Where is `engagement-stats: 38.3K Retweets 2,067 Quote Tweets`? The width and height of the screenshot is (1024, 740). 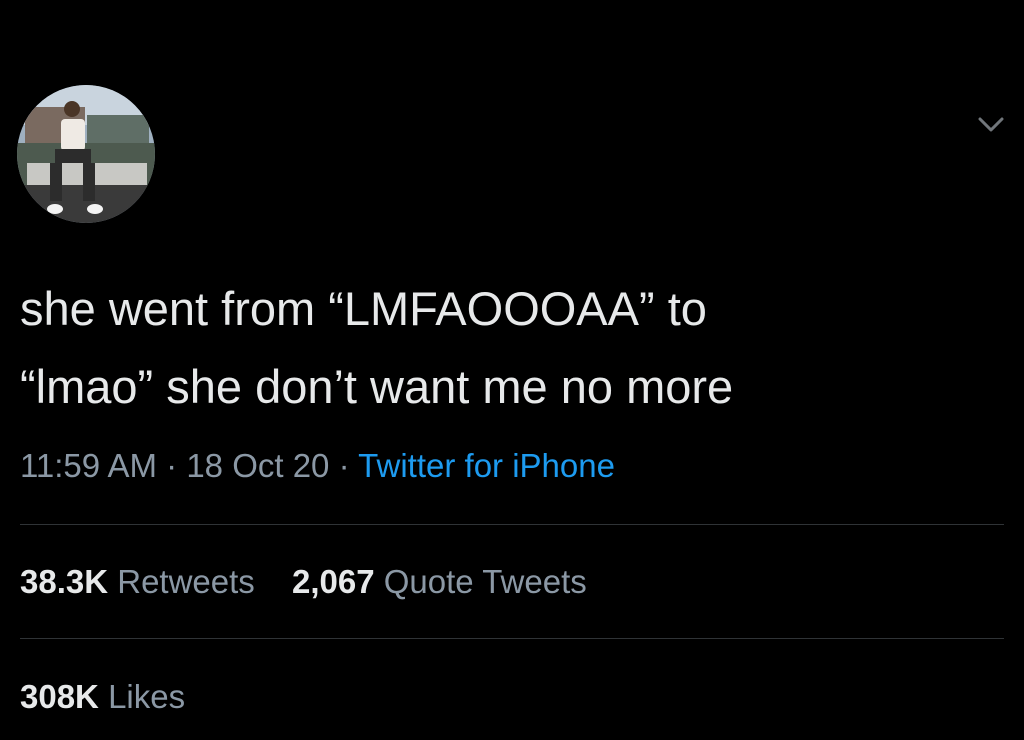
engagement-stats: 38.3K Retweets 2,067 Quote Tweets is located at coordinates (303, 582).